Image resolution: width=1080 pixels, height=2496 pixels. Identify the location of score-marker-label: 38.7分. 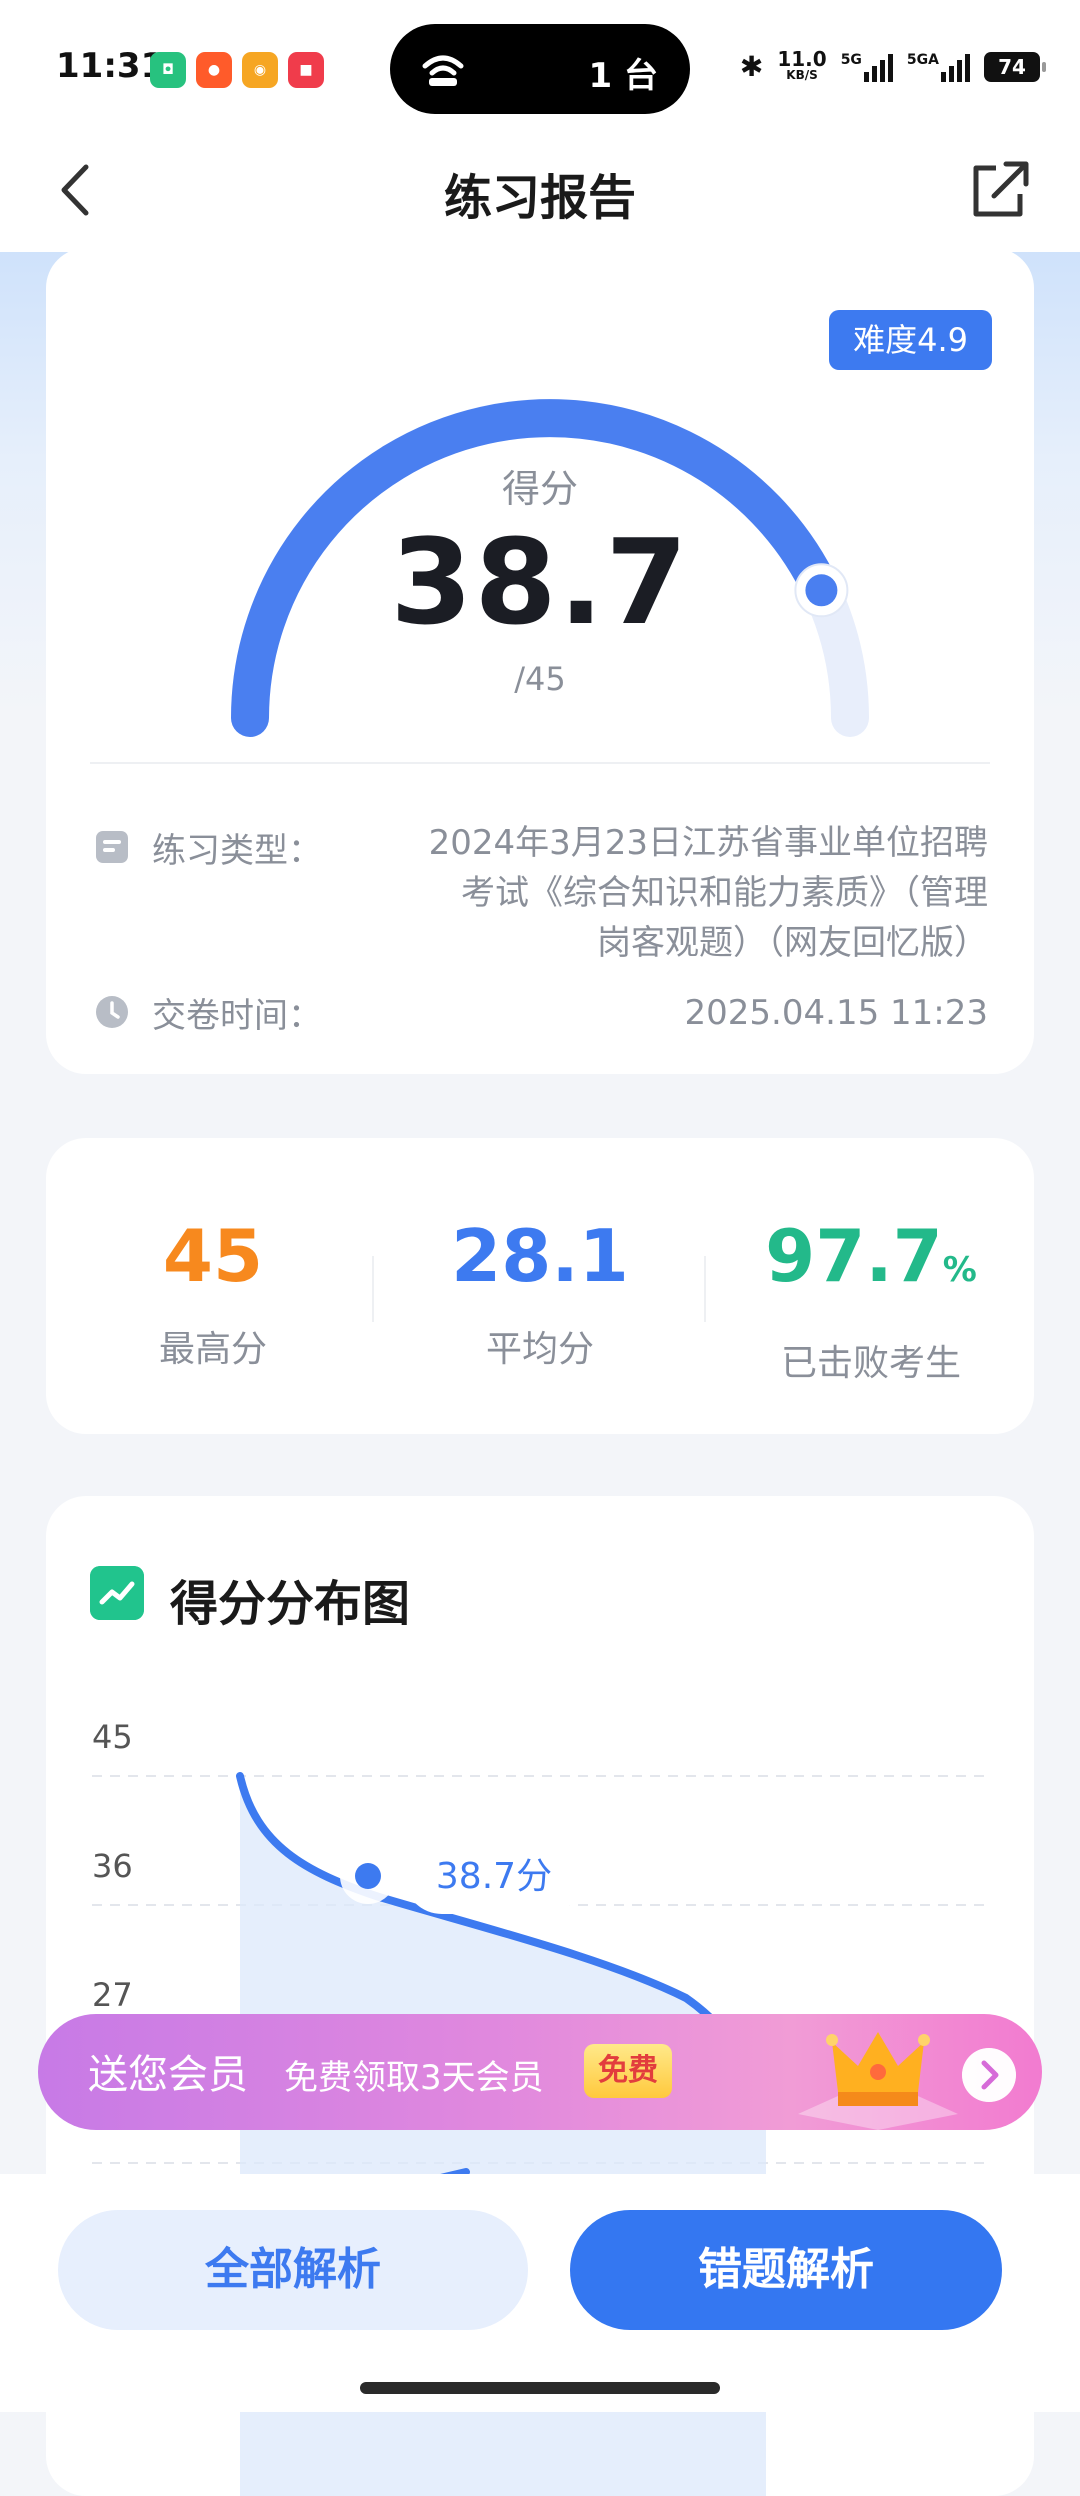
(494, 1876).